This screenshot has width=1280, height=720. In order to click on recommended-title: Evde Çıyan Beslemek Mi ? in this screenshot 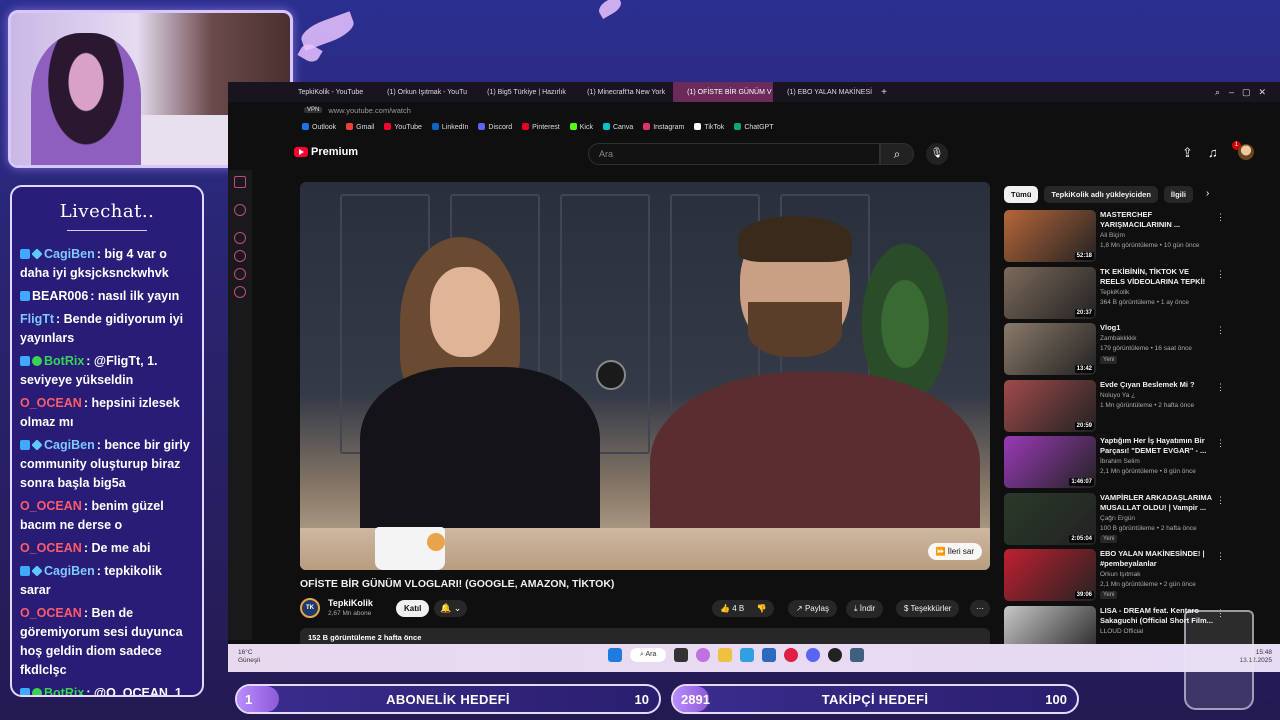, I will do `click(1157, 385)`.